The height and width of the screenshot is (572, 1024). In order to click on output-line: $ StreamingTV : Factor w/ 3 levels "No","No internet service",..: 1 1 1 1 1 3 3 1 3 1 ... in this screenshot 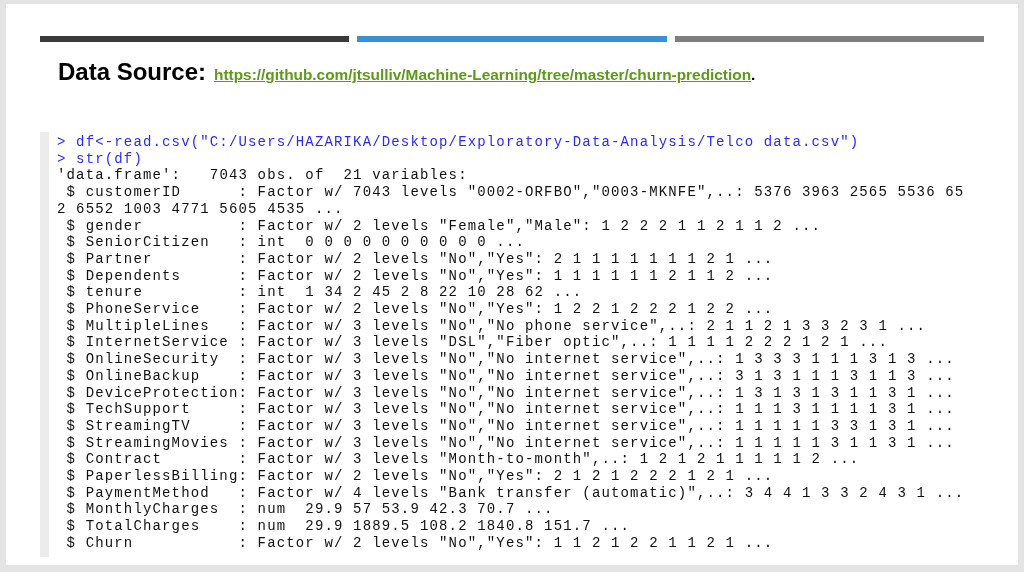, I will do `click(510, 426)`.